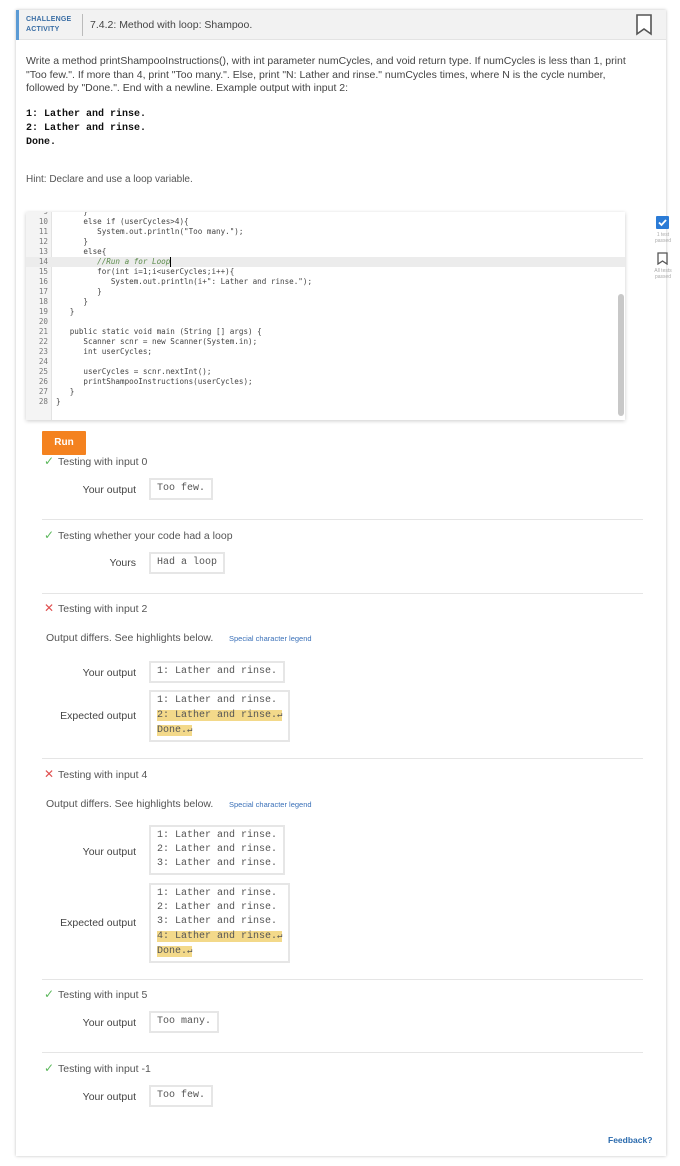  I want to click on code-line: 17 }, so click(325, 292).